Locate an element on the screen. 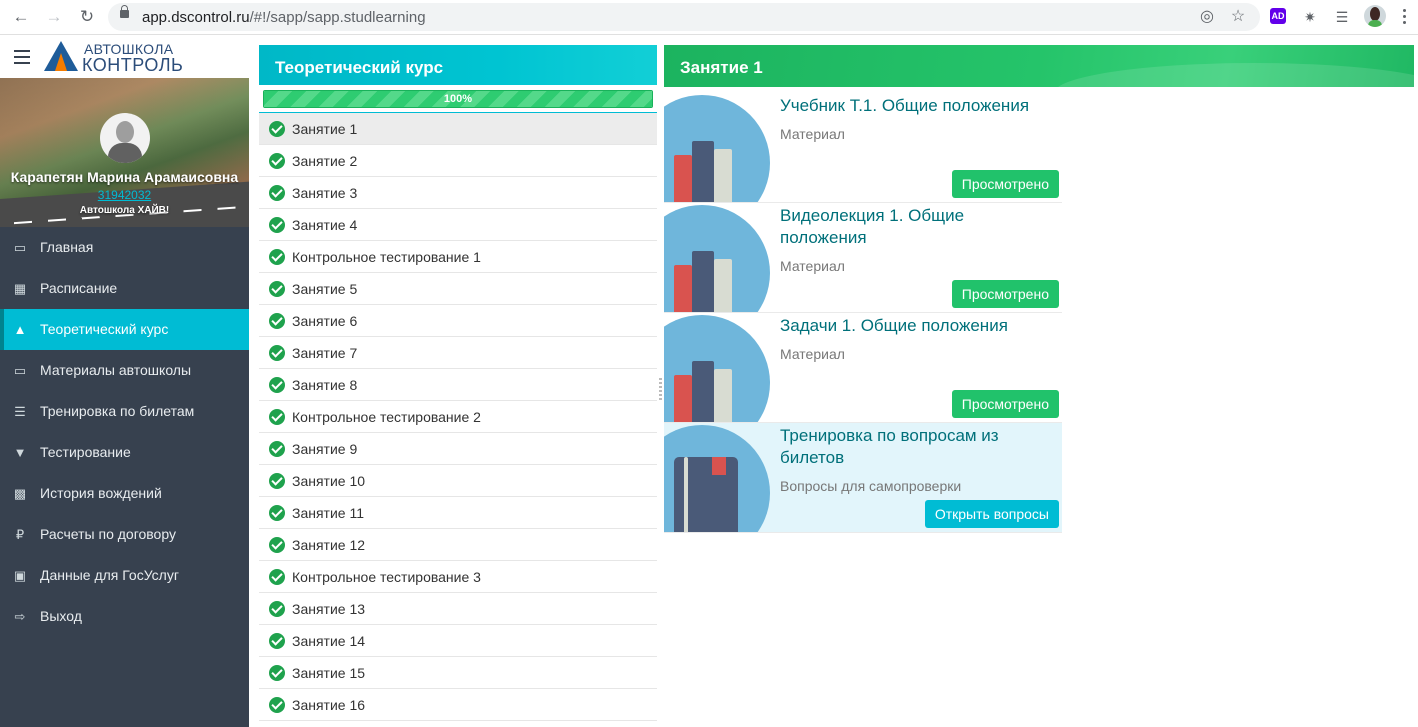 This screenshot has height=727, width=1418. logo-text-bottom: КОНТРОЛЬ is located at coordinates (133, 65).